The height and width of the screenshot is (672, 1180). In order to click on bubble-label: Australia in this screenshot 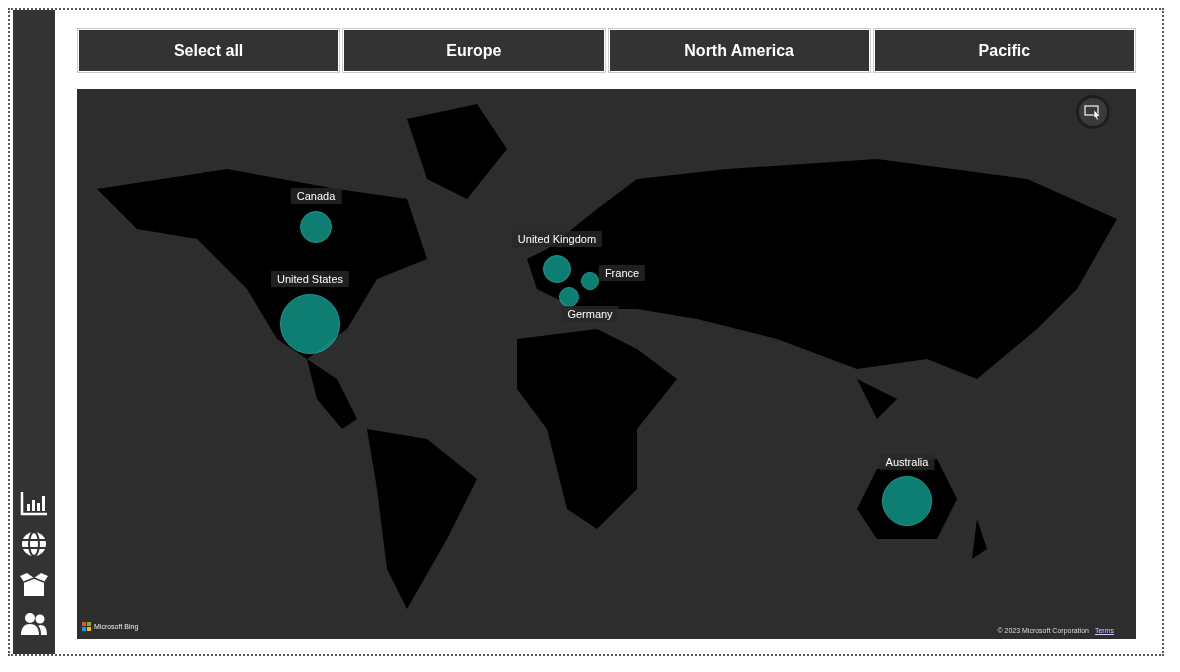, I will do `click(907, 462)`.